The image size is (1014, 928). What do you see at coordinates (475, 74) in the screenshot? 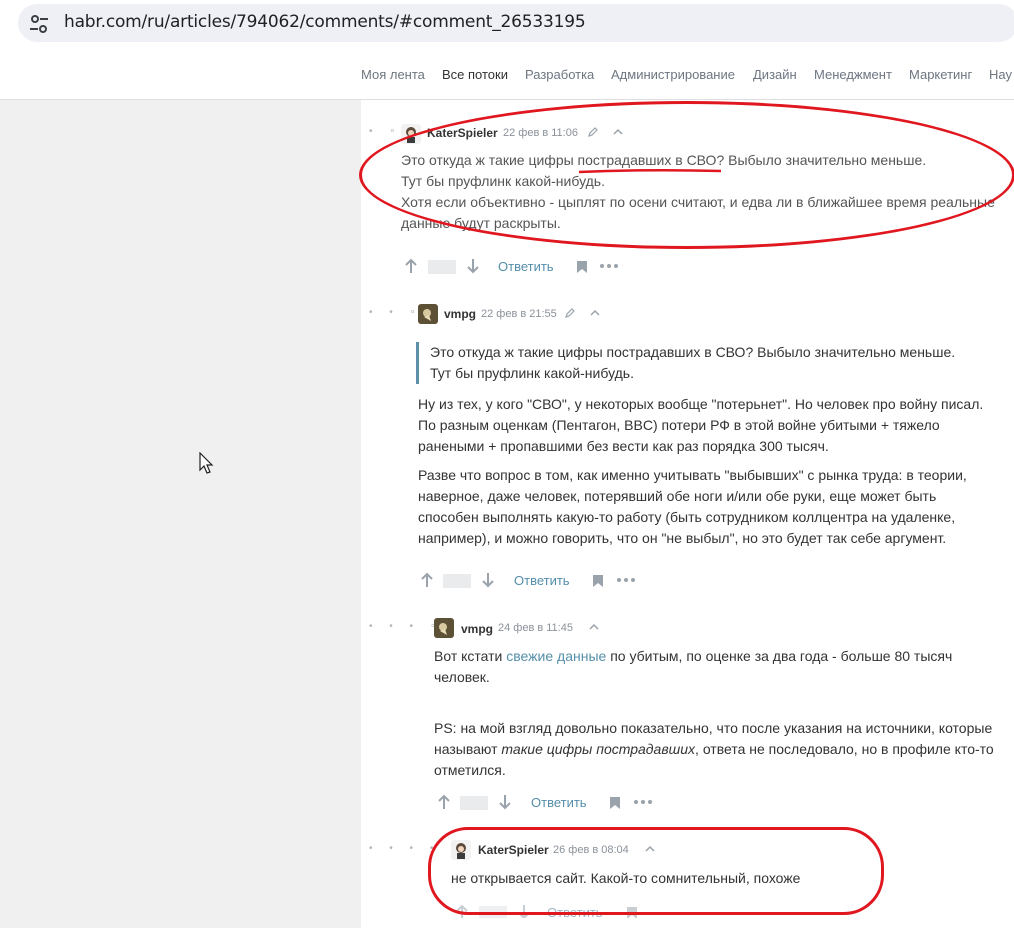
I see `nav-item-all-streams: Все потоки` at bounding box center [475, 74].